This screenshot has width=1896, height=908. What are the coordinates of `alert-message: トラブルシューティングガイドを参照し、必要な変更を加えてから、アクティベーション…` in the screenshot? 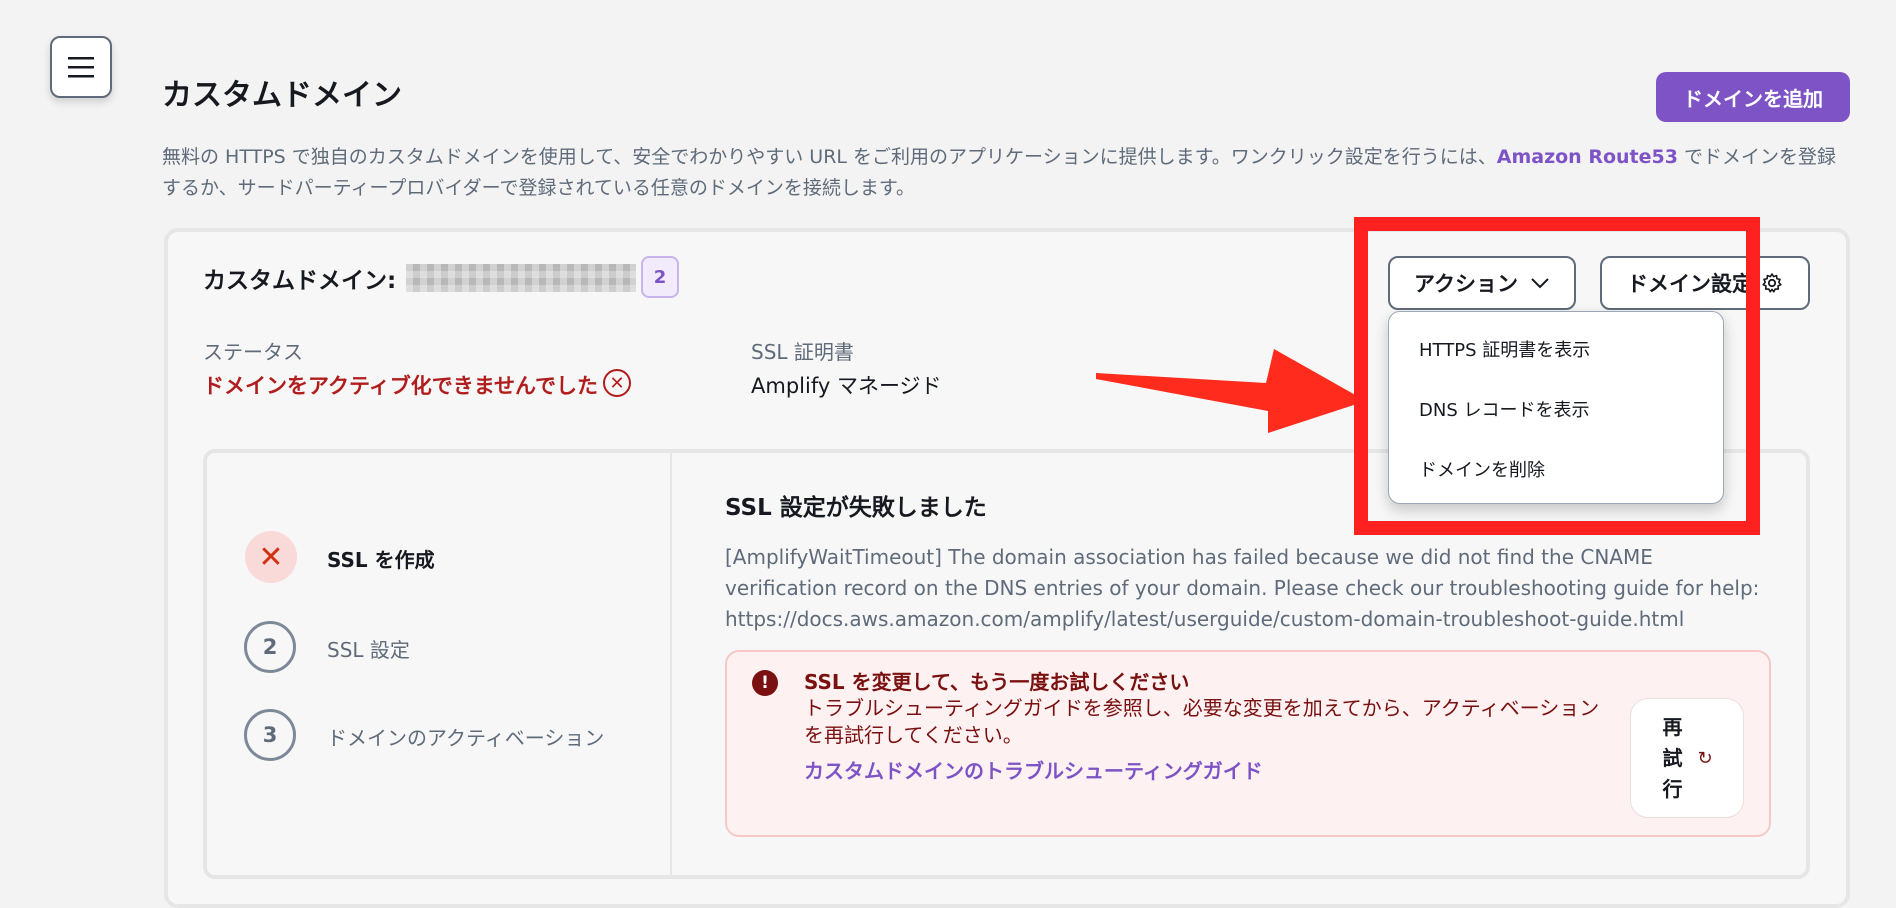 It's located at (1202, 721).